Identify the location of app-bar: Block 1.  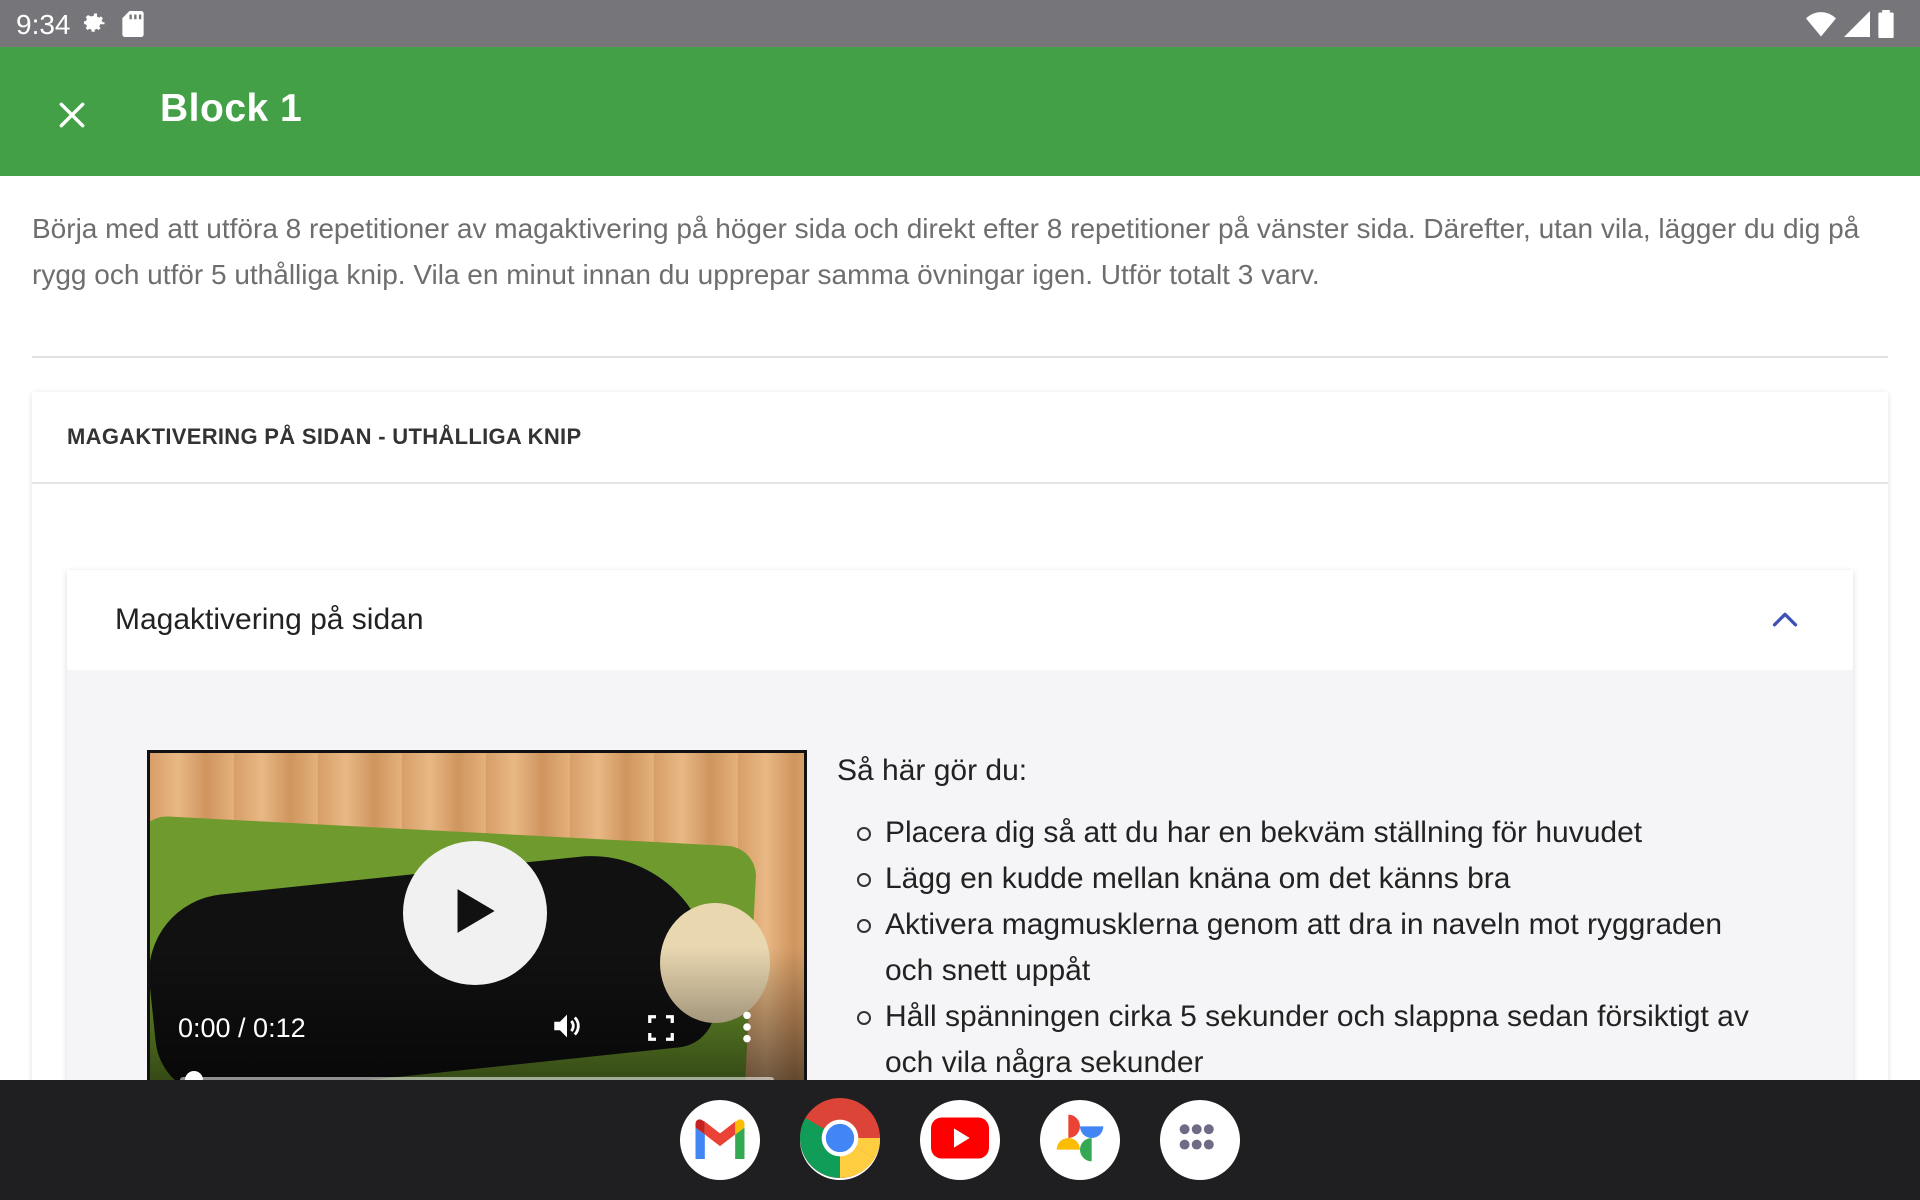
(960, 111).